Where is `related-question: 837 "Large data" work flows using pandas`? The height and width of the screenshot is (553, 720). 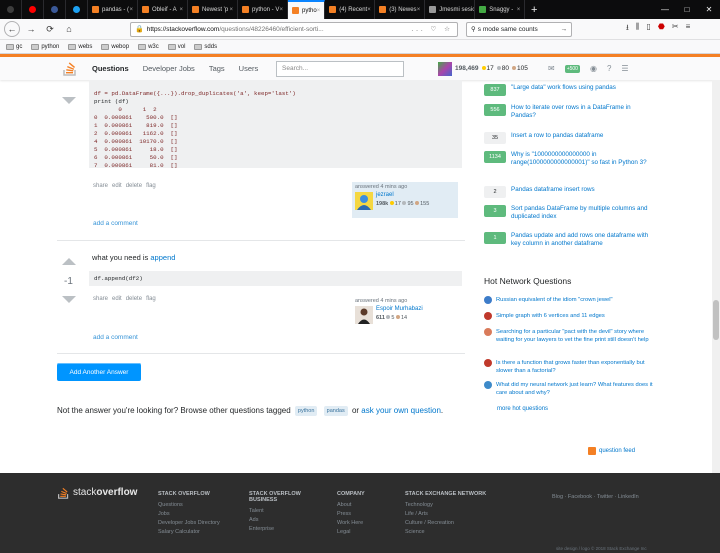 related-question: 837 "Large data" work flows using pandas is located at coordinates (569, 90).